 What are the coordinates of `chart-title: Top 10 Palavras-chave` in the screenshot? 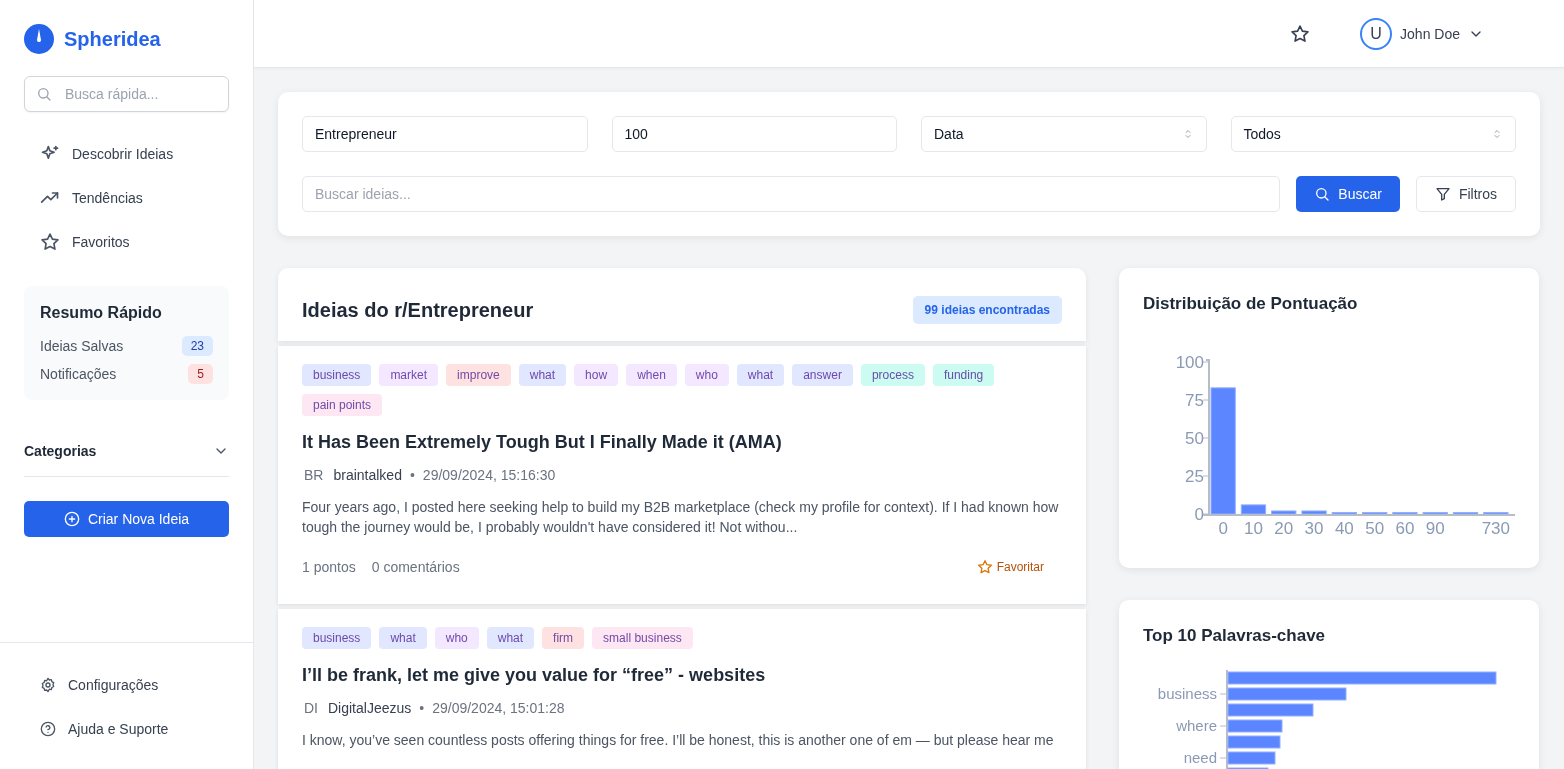 It's located at (1235, 636).